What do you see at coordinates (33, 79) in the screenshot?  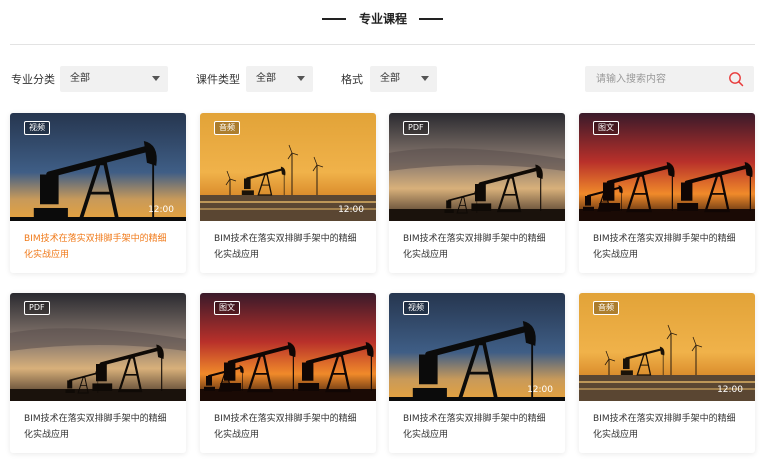 I see `category-filter-label: 专业分类` at bounding box center [33, 79].